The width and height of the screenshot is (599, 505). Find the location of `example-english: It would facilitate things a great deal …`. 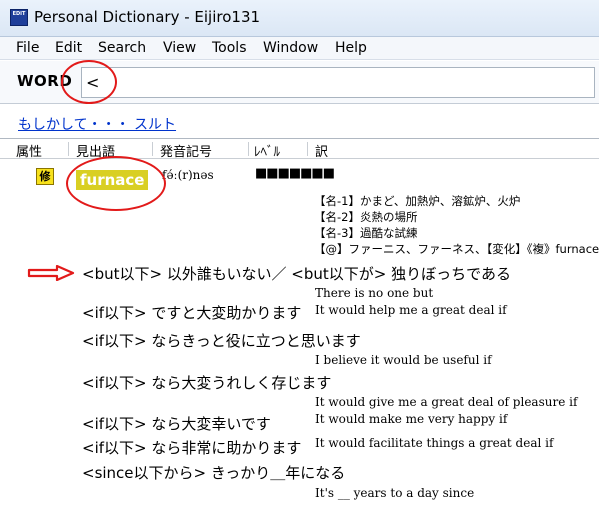

example-english: It would facilitate things a great deal … is located at coordinates (434, 443).